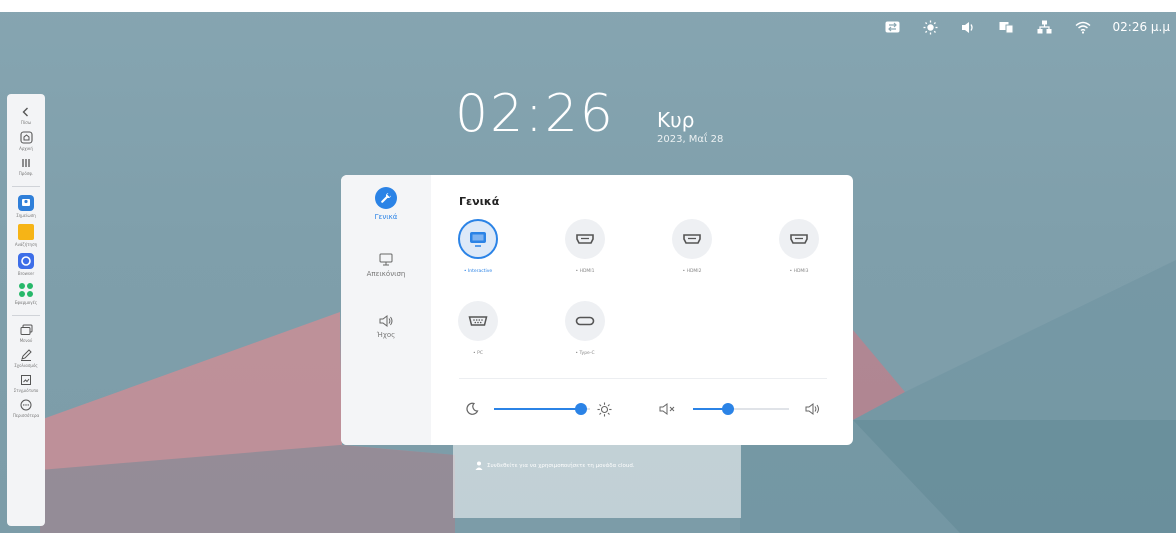 This screenshot has width=1176, height=533. I want to click on whiteboard-app-icon, so click(25, 203).